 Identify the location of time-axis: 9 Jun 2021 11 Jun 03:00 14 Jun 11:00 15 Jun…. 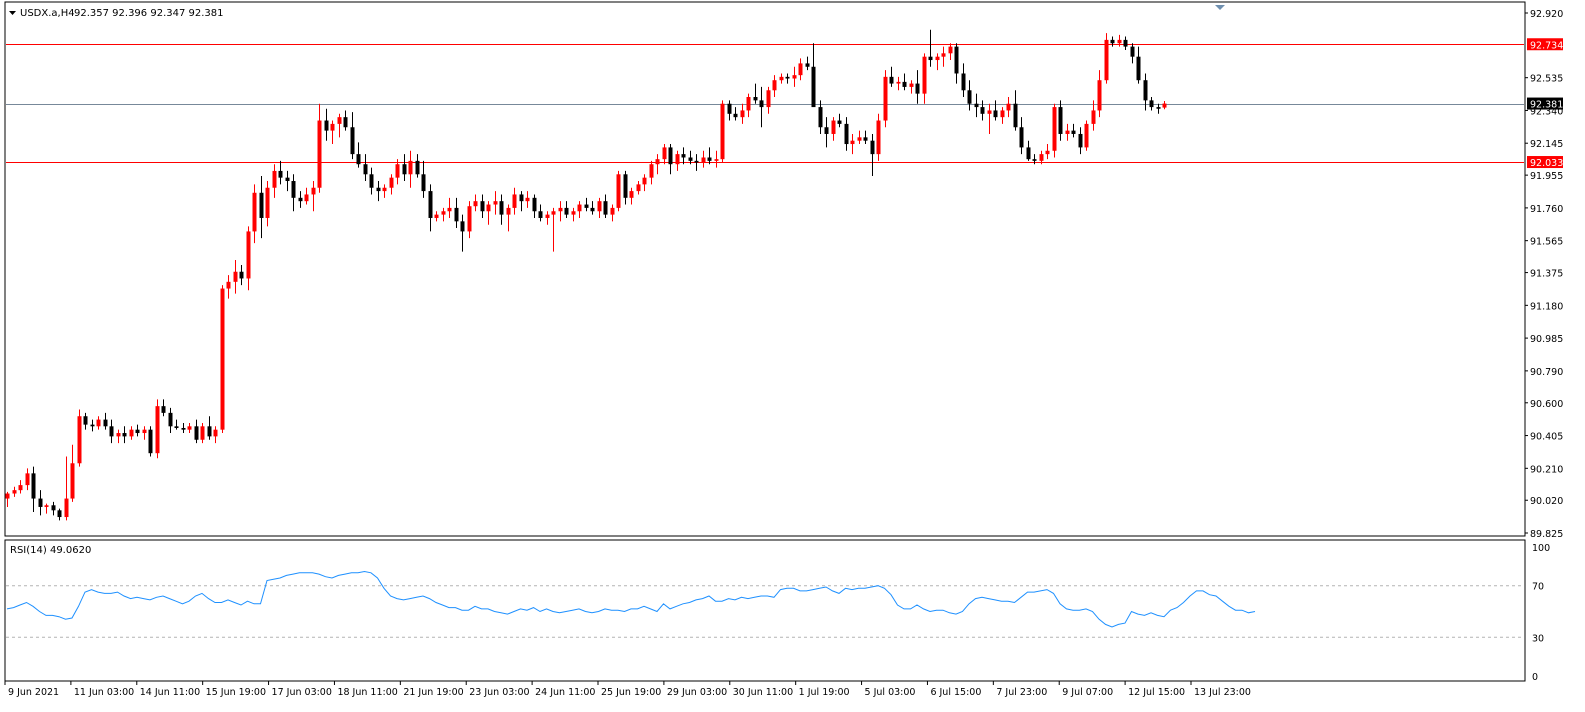
(627, 689).